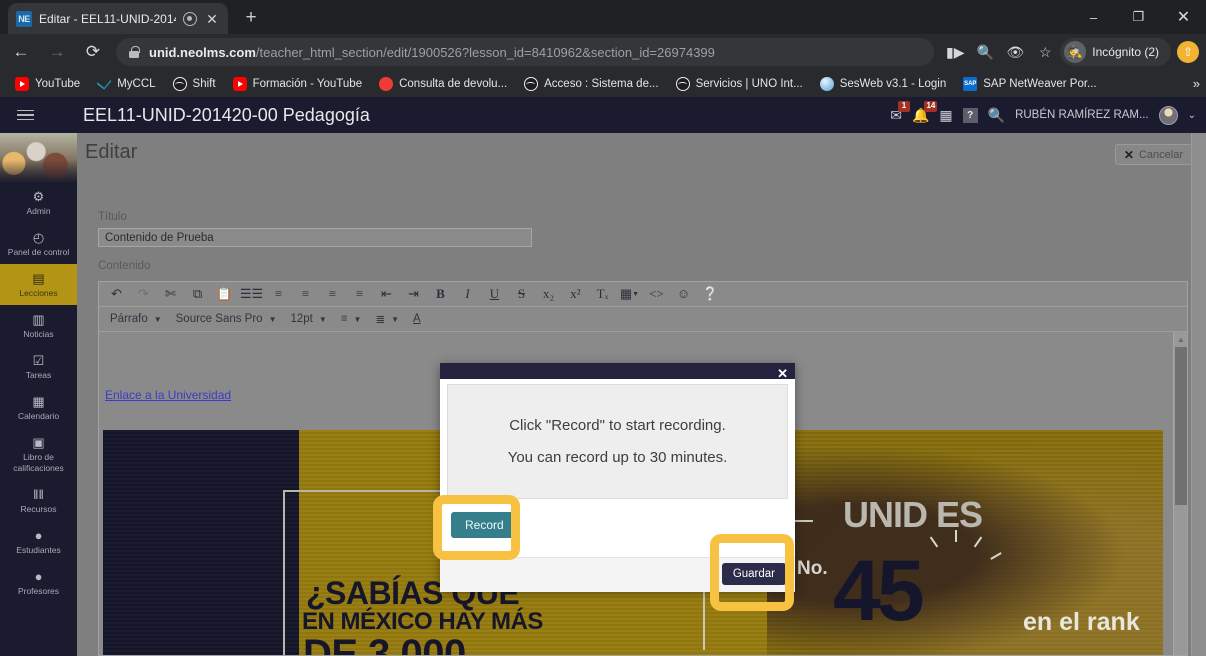 The width and height of the screenshot is (1206, 656). Describe the element at coordinates (38, 319) in the screenshot. I see `news-icon: ▥` at that location.